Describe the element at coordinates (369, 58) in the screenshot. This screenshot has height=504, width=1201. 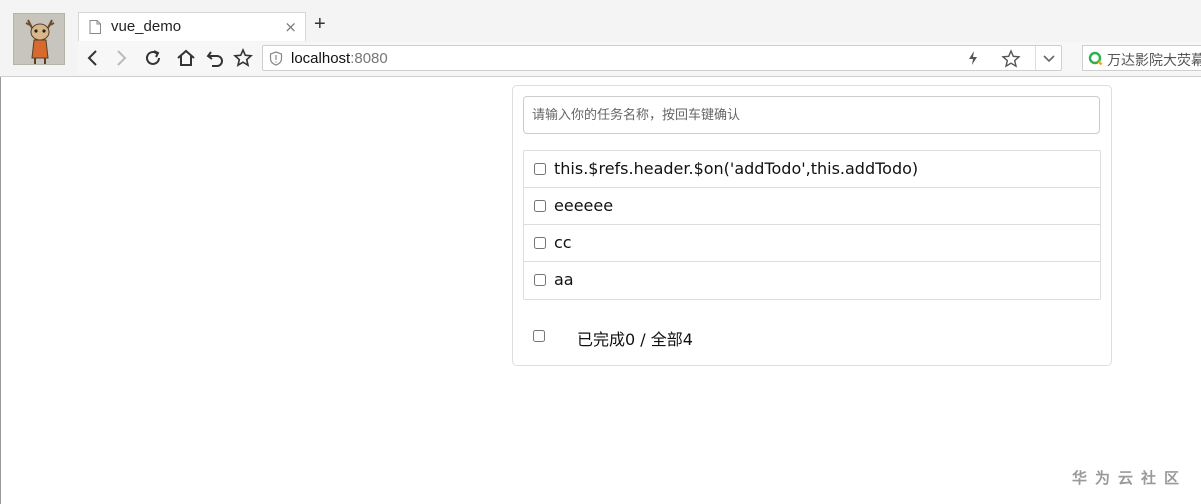
I see `url-port: :8080` at that location.